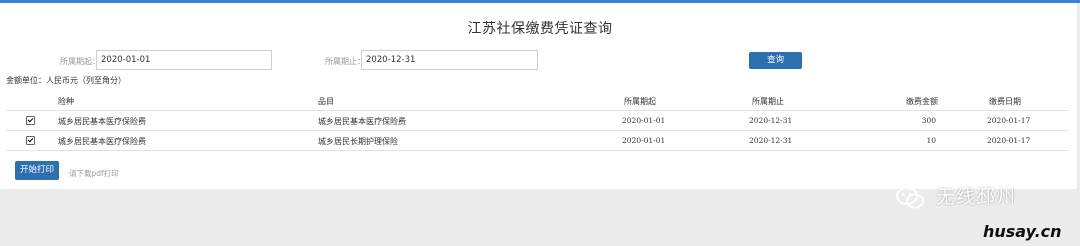 Image resolution: width=1080 pixels, height=246 pixels. Describe the element at coordinates (449, 60) in the screenshot. I see `end-period-input` at that location.